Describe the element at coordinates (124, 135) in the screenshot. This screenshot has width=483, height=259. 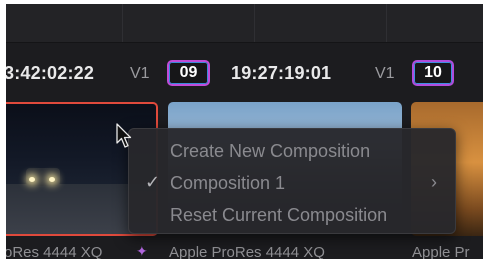
I see `mouse-pointer-icon` at that location.